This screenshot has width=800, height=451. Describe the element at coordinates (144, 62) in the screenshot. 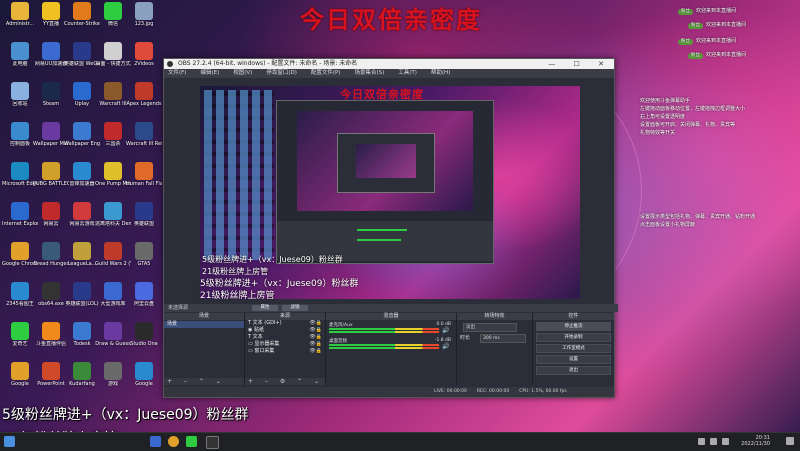

I see `desktop-icon: 2Videos` at that location.